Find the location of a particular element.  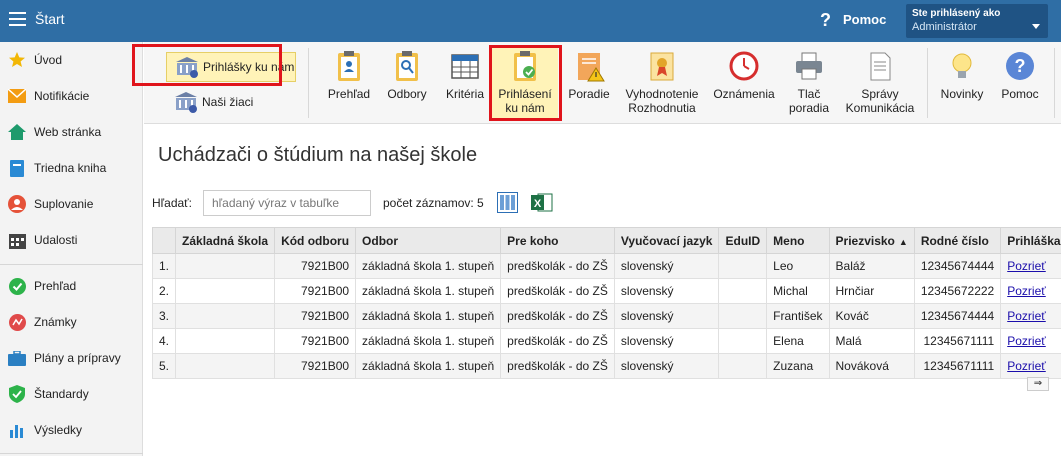

col-header-rodne-cislo: Rodné číslo is located at coordinates (957, 240).